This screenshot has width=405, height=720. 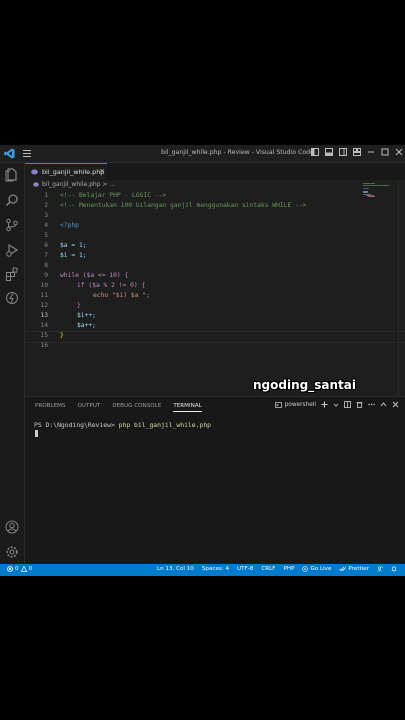 What do you see at coordinates (380, 569) in the screenshot?
I see `accounts-feedback-icon` at bounding box center [380, 569].